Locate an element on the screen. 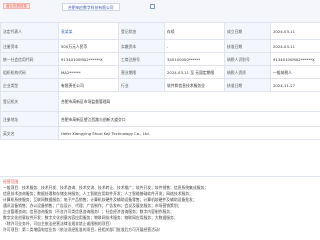 The width and height of the screenshot is (320, 240). cell-label: 营业期限 is located at coordinates (141, 72).